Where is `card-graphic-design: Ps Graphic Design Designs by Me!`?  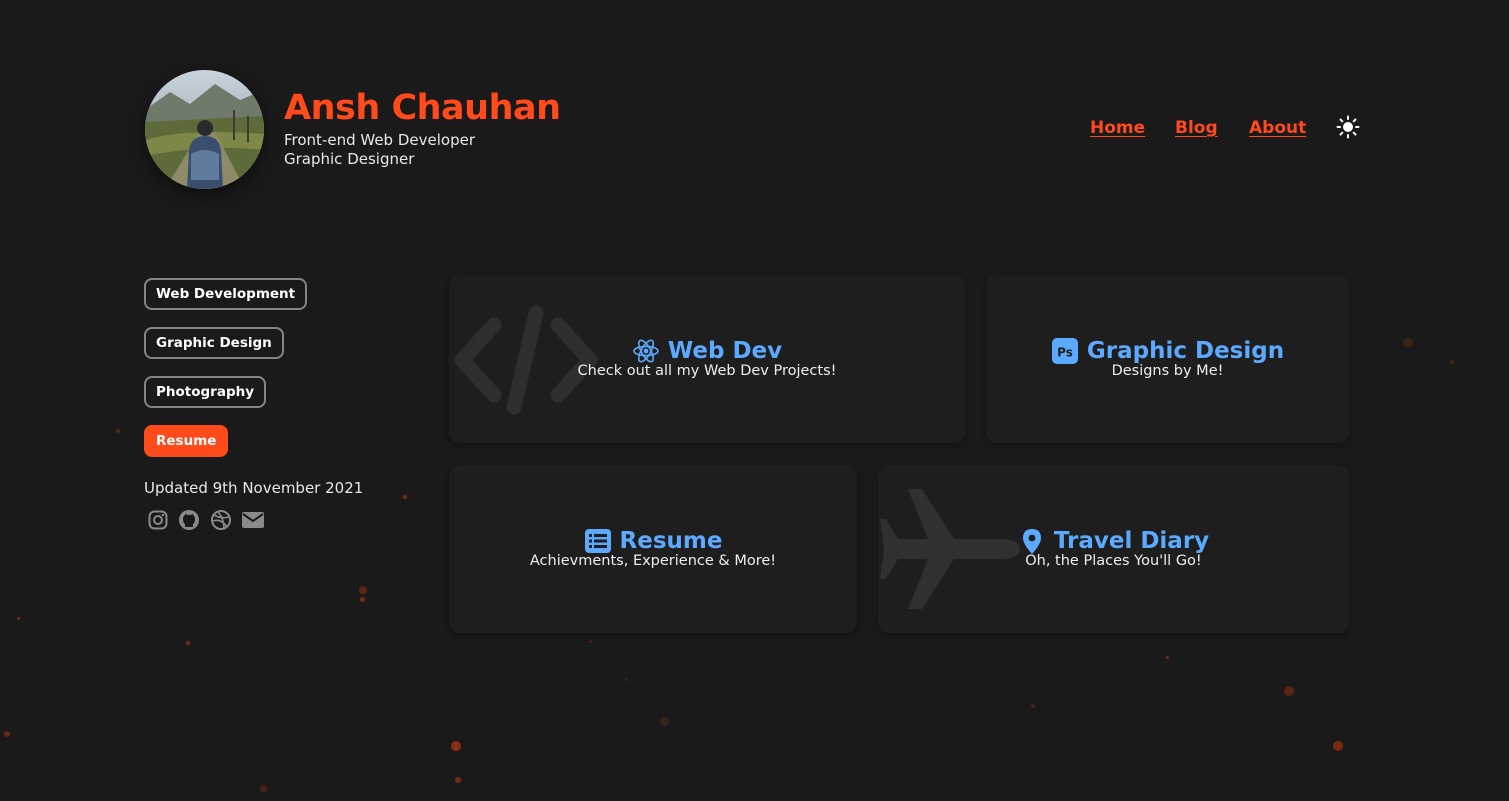
card-graphic-design: Ps Graphic Design Designs by Me! is located at coordinates (1167, 359).